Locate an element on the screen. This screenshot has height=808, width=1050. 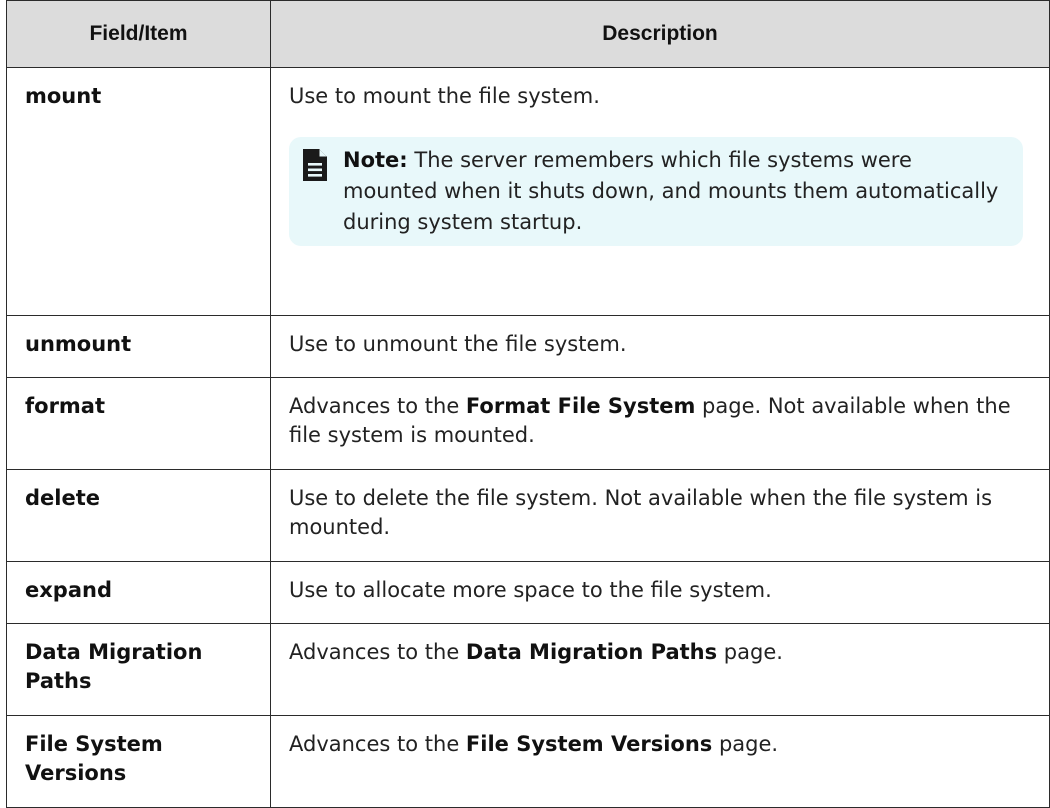
desc-page-name: File System Versions is located at coordinates (589, 744).